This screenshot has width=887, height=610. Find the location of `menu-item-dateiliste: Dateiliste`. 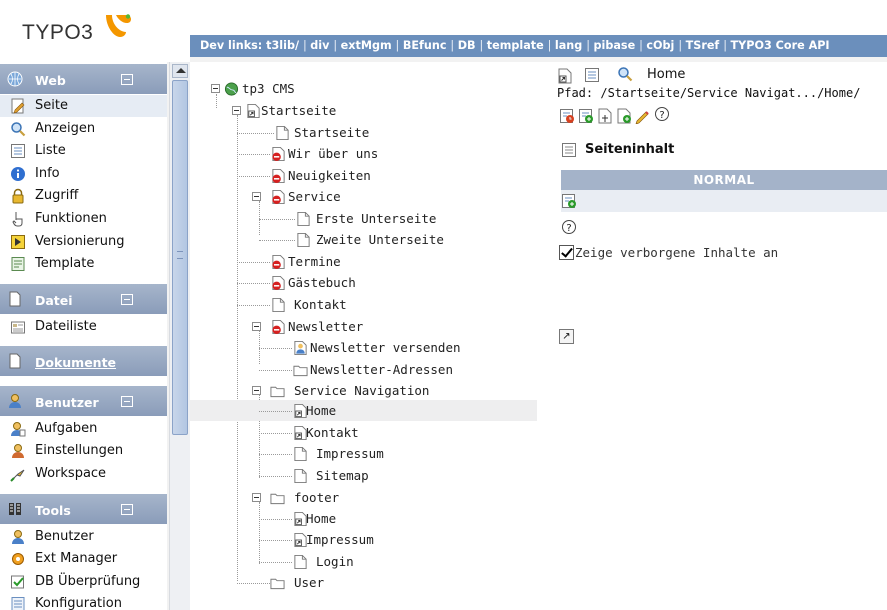

menu-item-dateiliste: Dateiliste is located at coordinates (83, 327).